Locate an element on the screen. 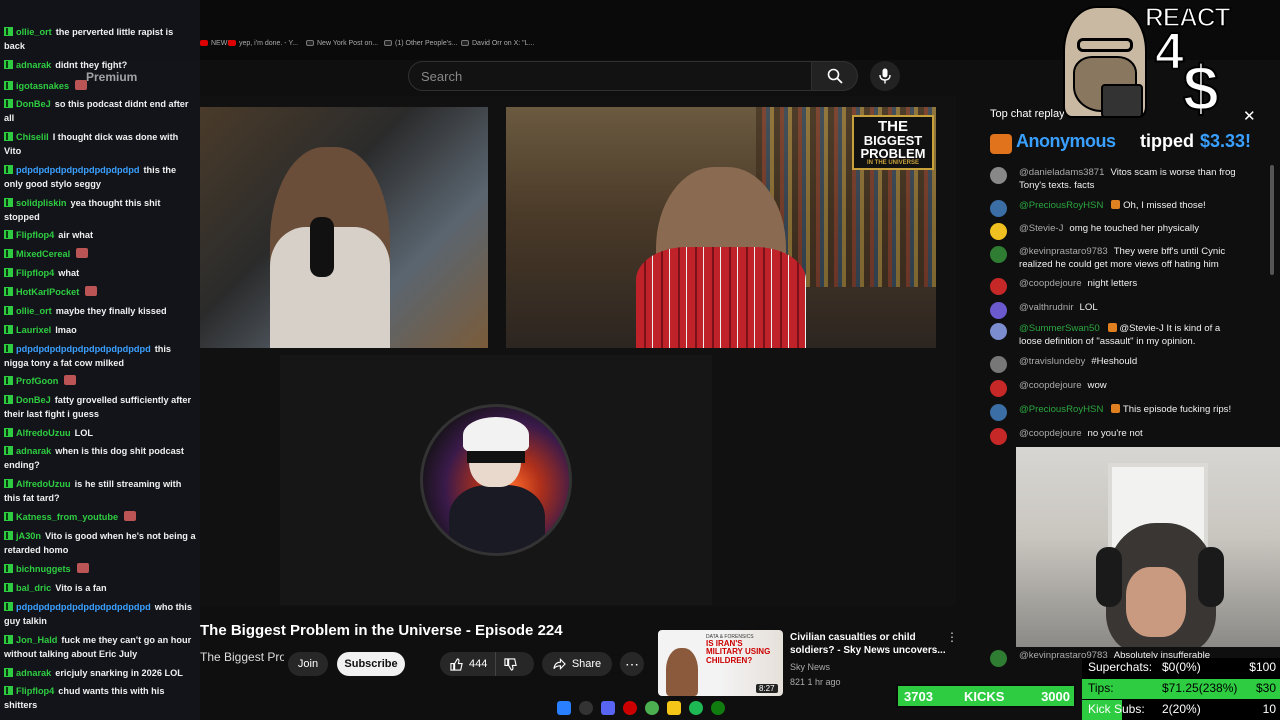  kick-chat-username: HotKarlPocket is located at coordinates (47, 292).